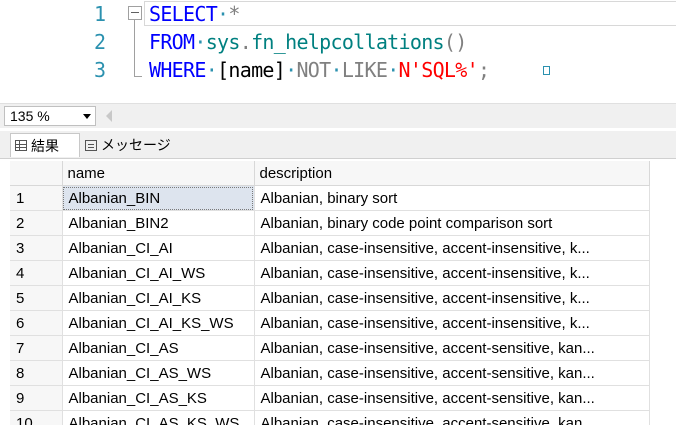 Image resolution: width=676 pixels, height=425 pixels. Describe the element at coordinates (36, 417) in the screenshot. I see `row-number: 10` at that location.